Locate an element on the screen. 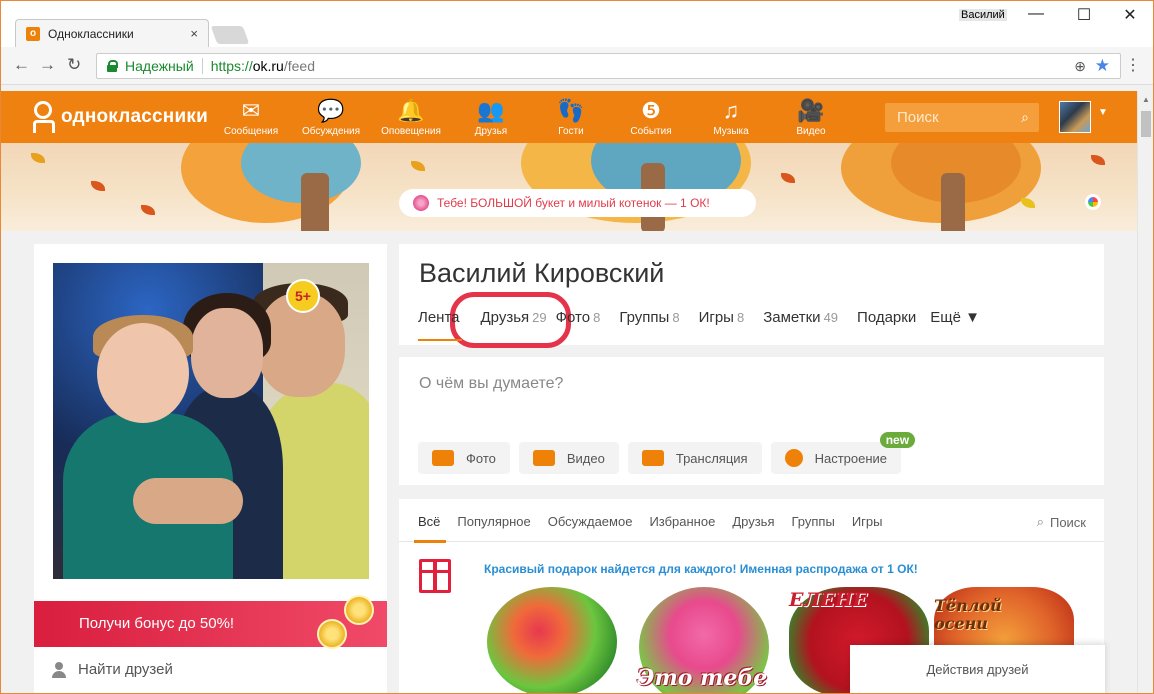  tab-label: Подарки is located at coordinates (887, 317).